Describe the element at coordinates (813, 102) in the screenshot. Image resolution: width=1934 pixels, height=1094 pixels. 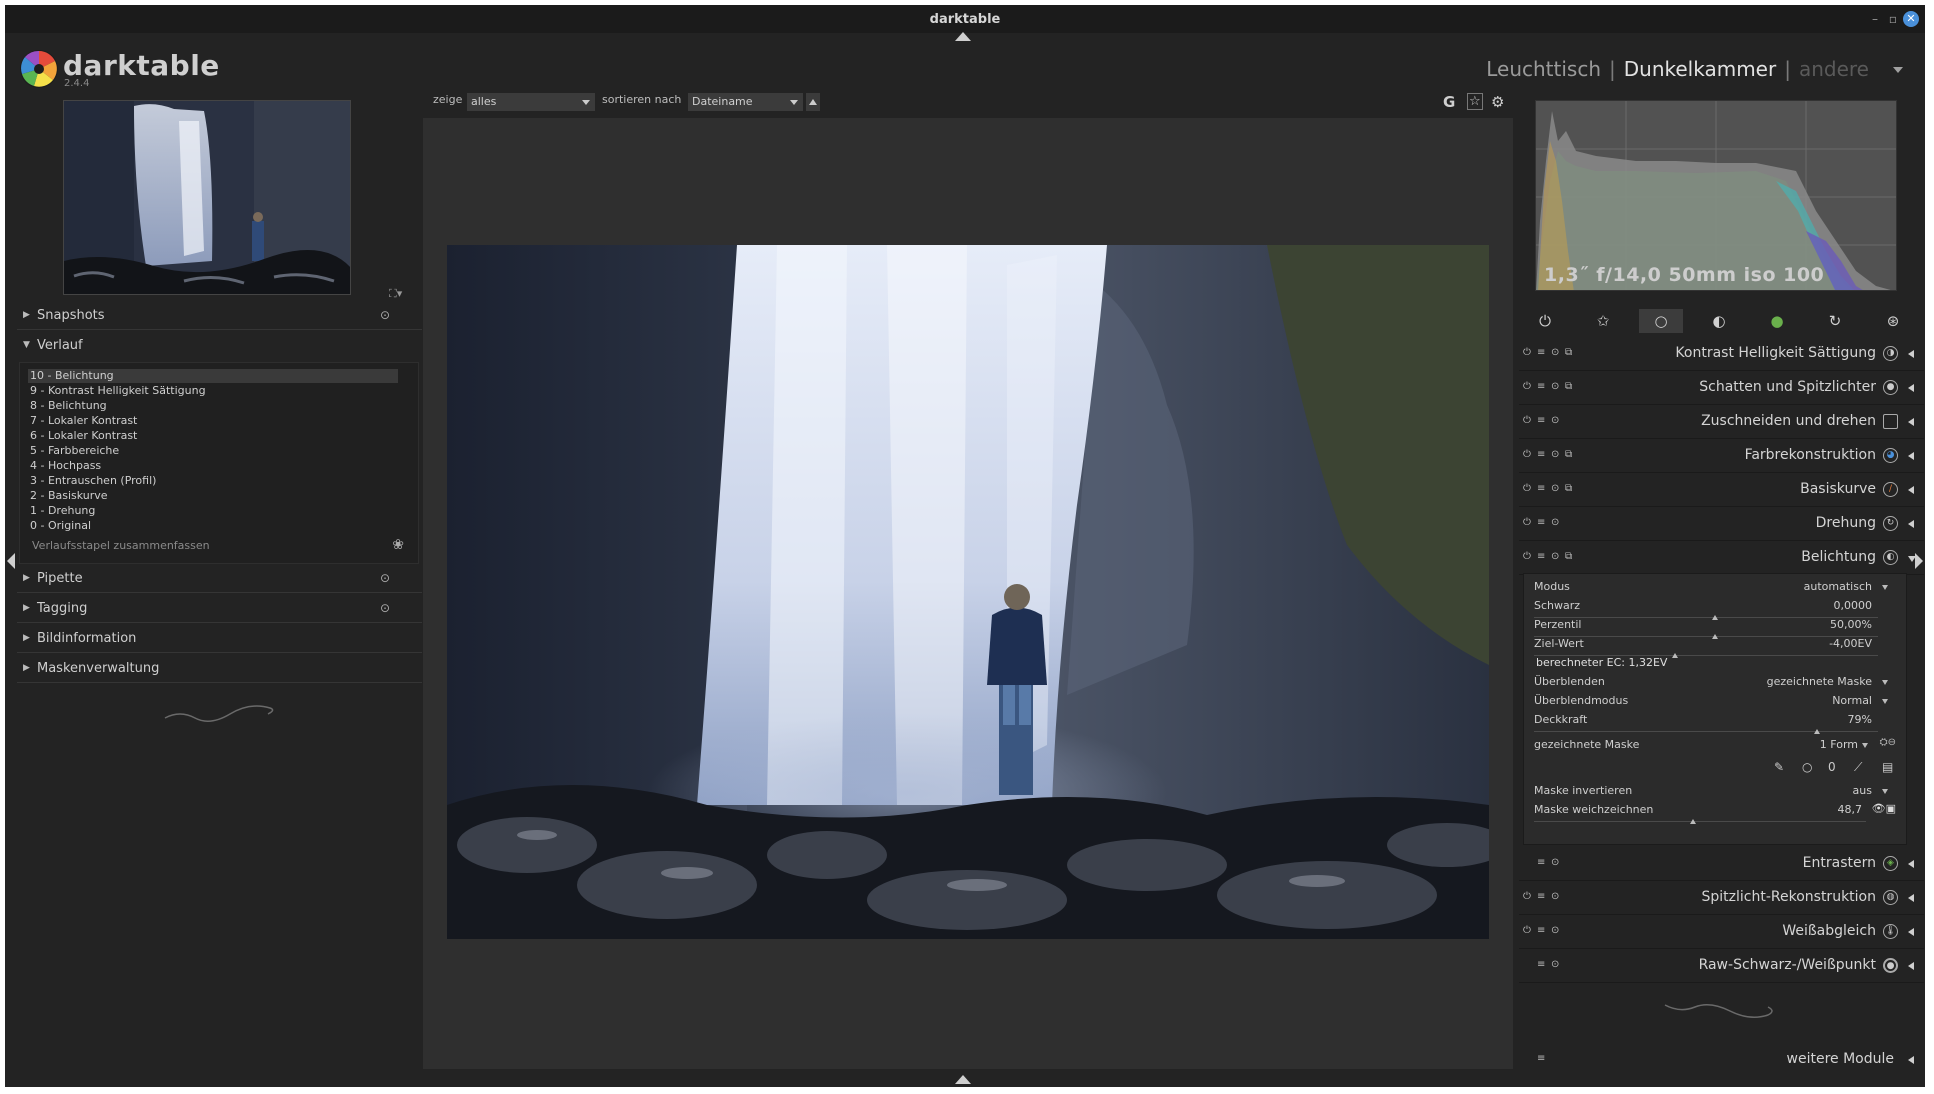
I see `sort-direction-button` at that location.